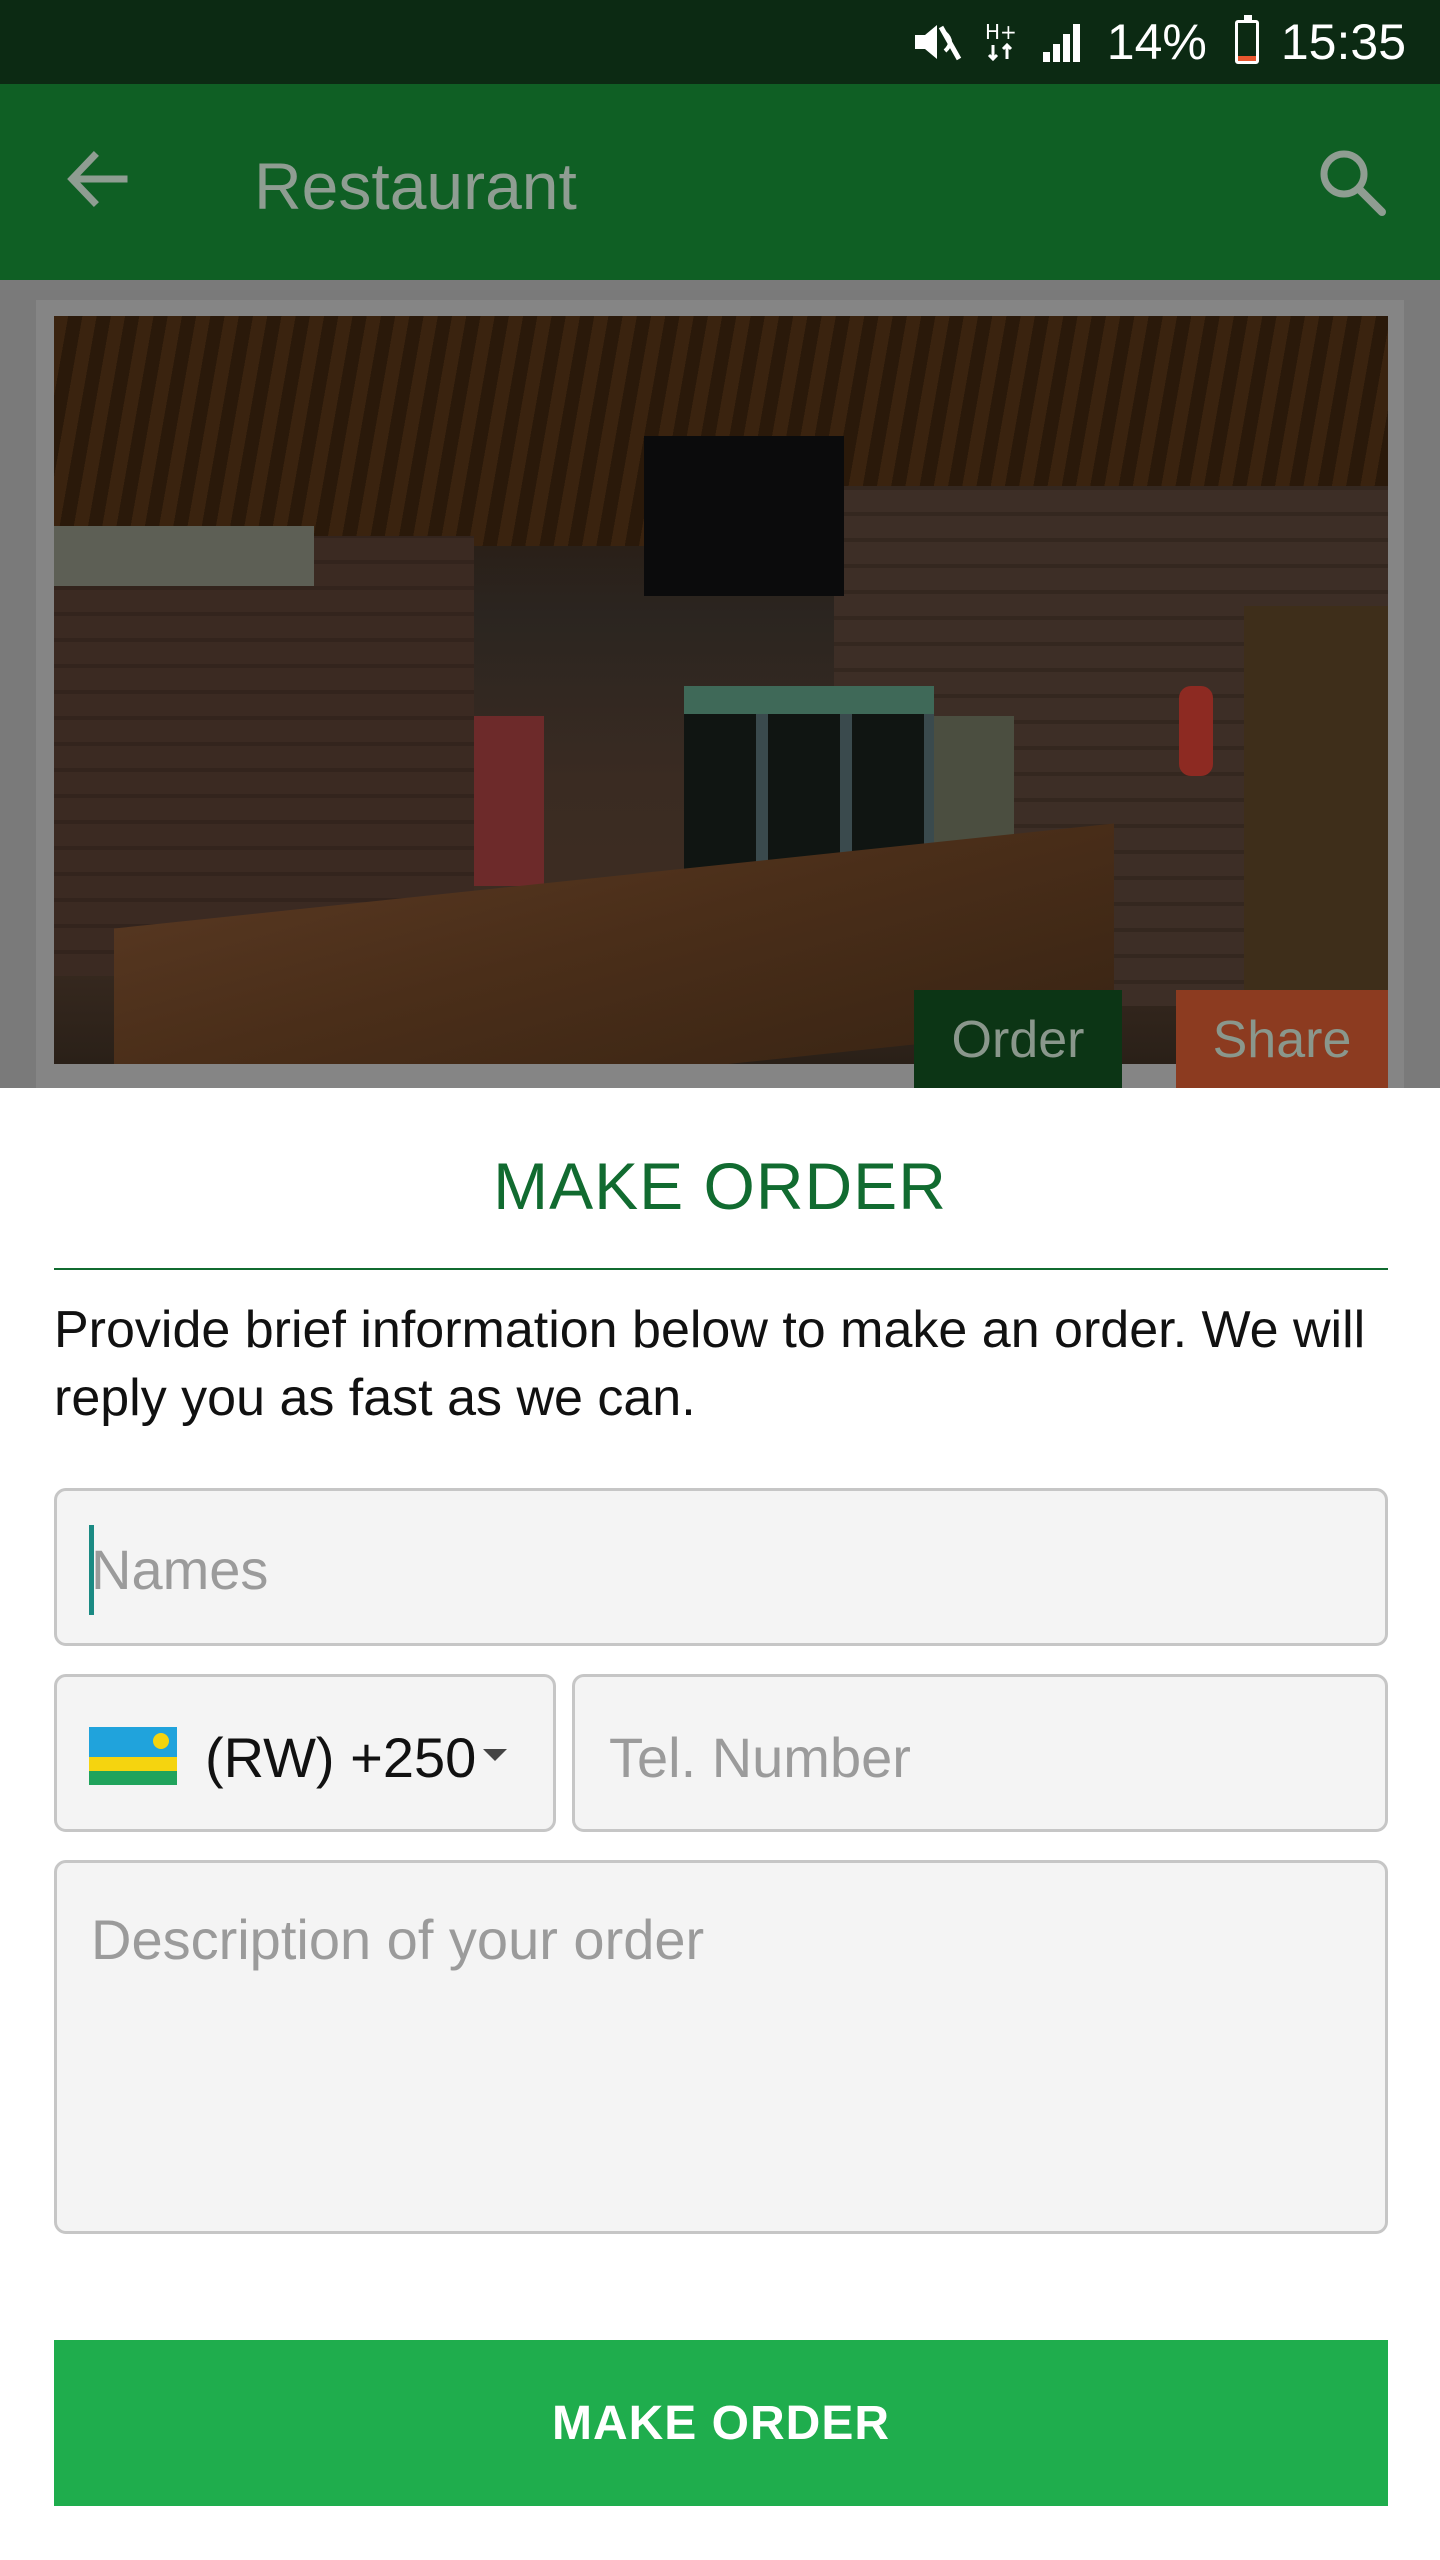 This screenshot has height=2560, width=1440. What do you see at coordinates (760, 1757) in the screenshot?
I see `tel-placeholder: Tel. Number` at bounding box center [760, 1757].